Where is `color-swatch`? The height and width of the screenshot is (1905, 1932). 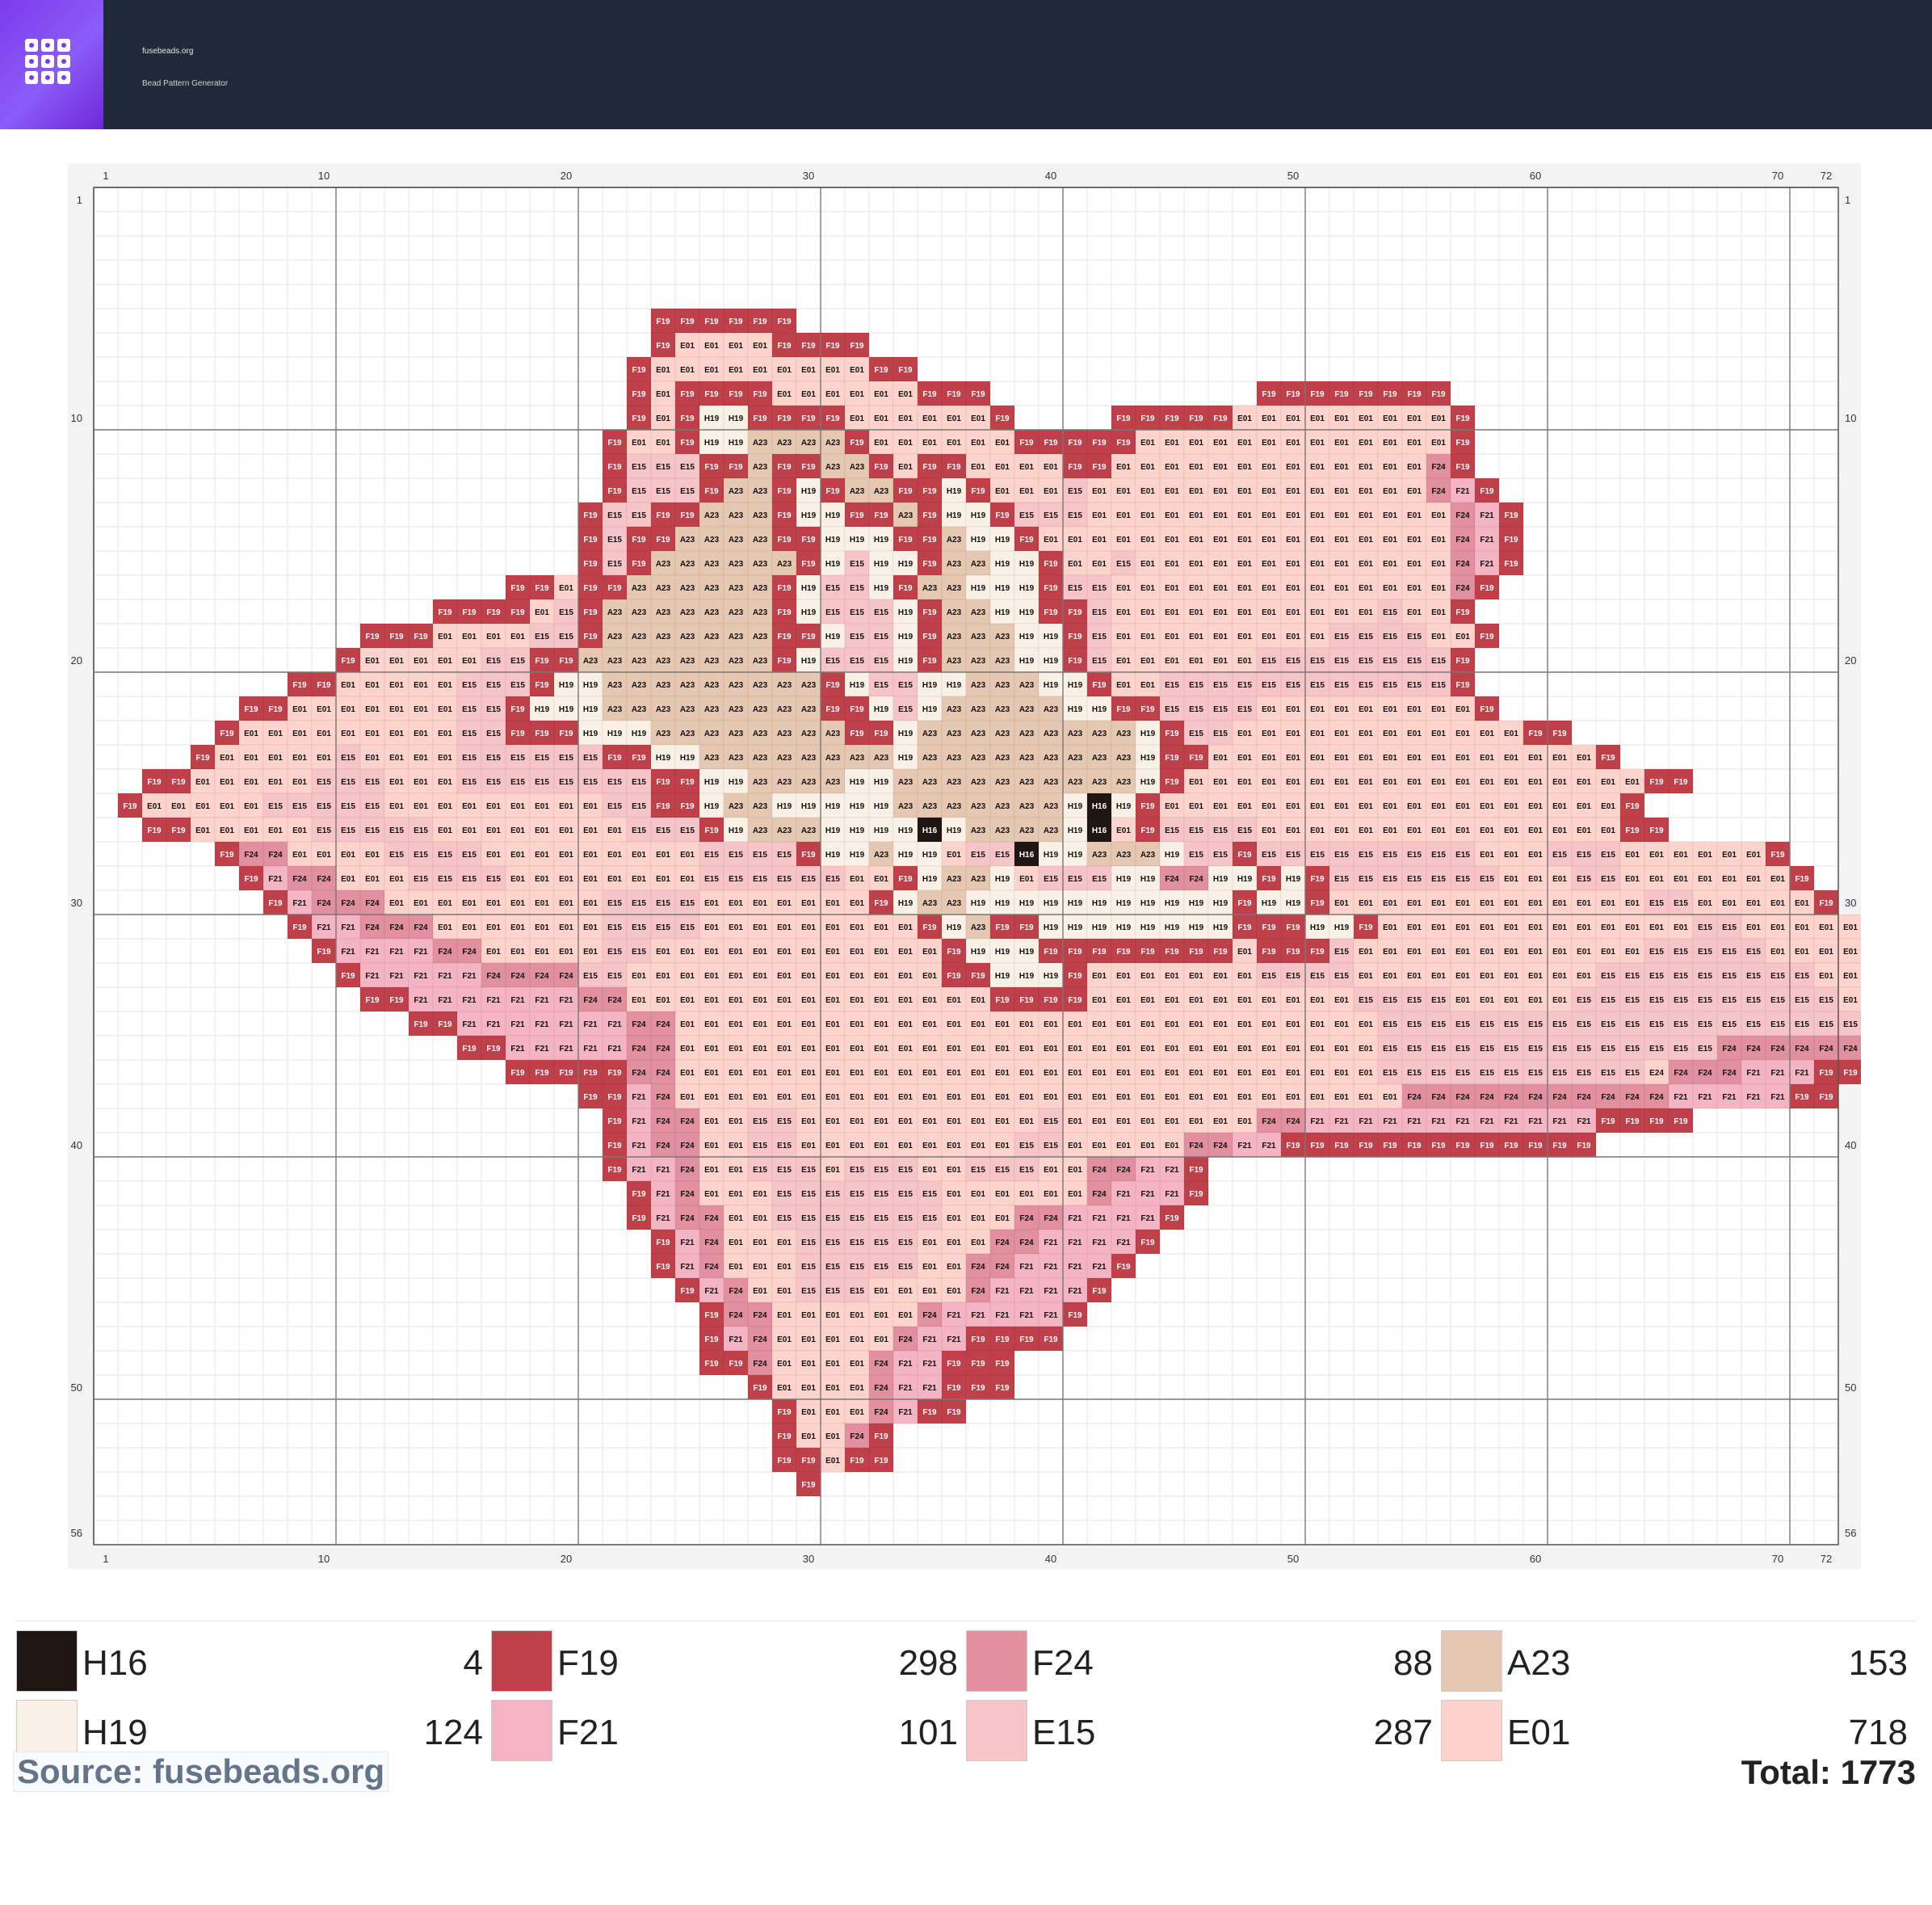 color-swatch is located at coordinates (997, 1661).